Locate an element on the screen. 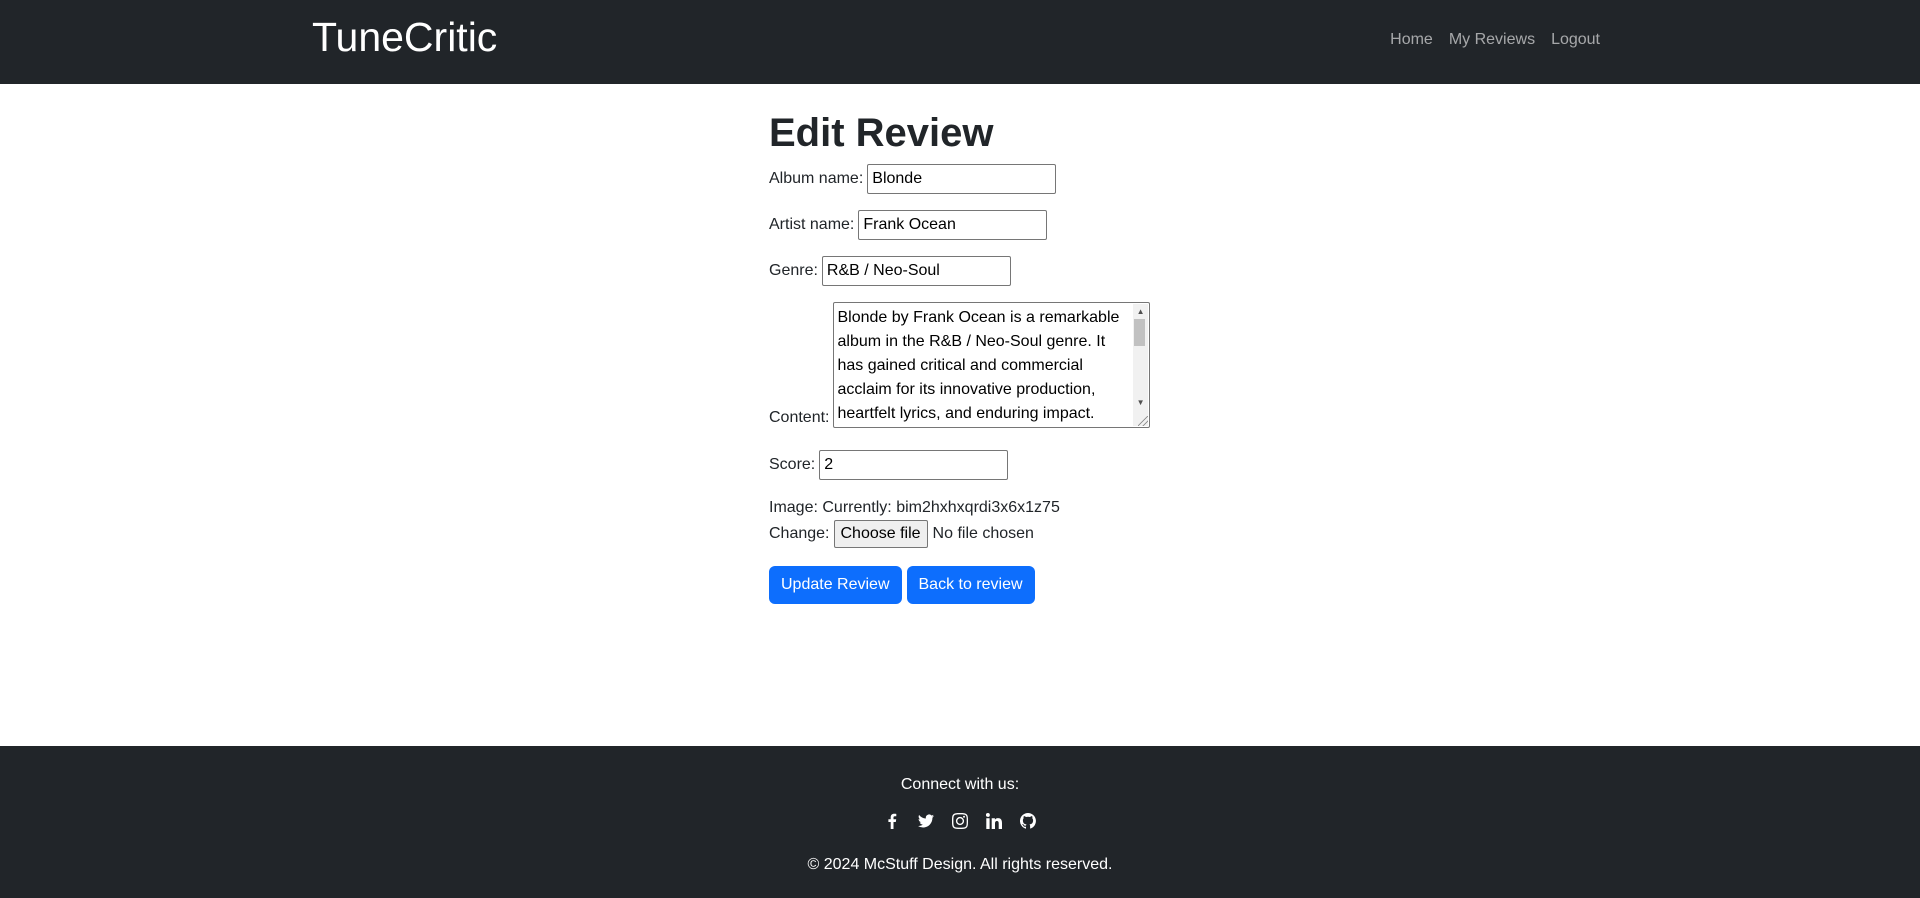 The width and height of the screenshot is (1920, 898). scroll-down-arrow-icon: ▼ is located at coordinates (1141, 403).